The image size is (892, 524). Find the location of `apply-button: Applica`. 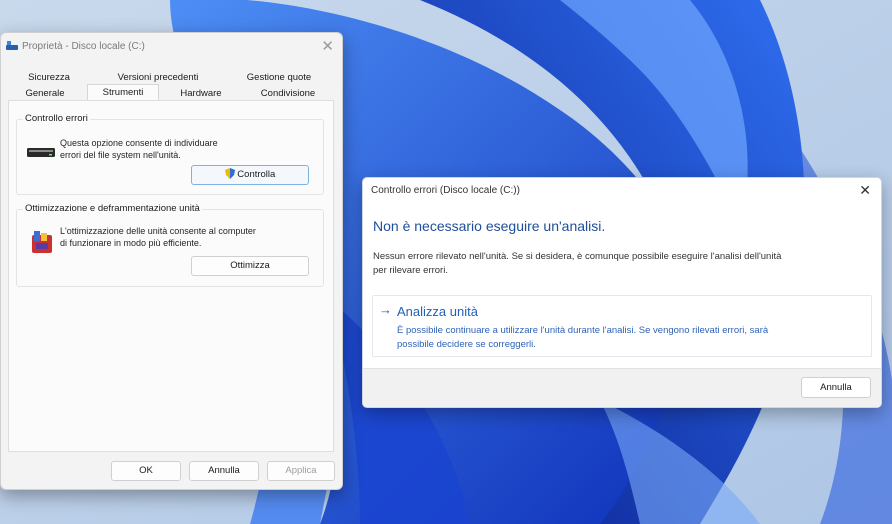

apply-button: Applica is located at coordinates (301, 471).